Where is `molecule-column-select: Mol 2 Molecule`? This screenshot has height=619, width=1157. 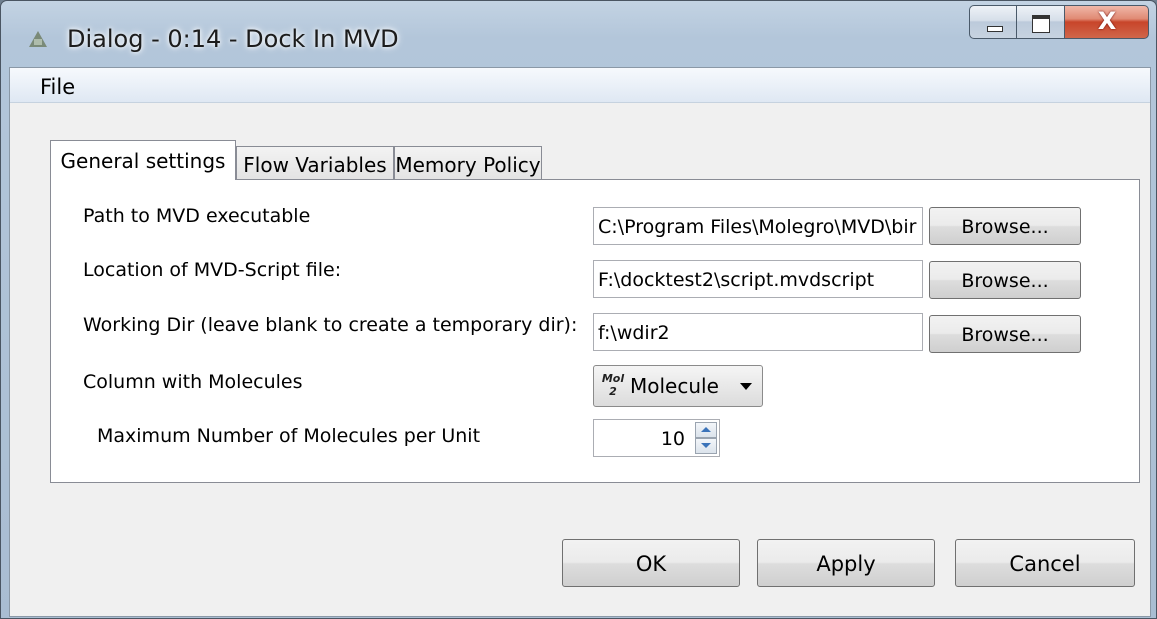
molecule-column-select: Mol 2 Molecule is located at coordinates (678, 386).